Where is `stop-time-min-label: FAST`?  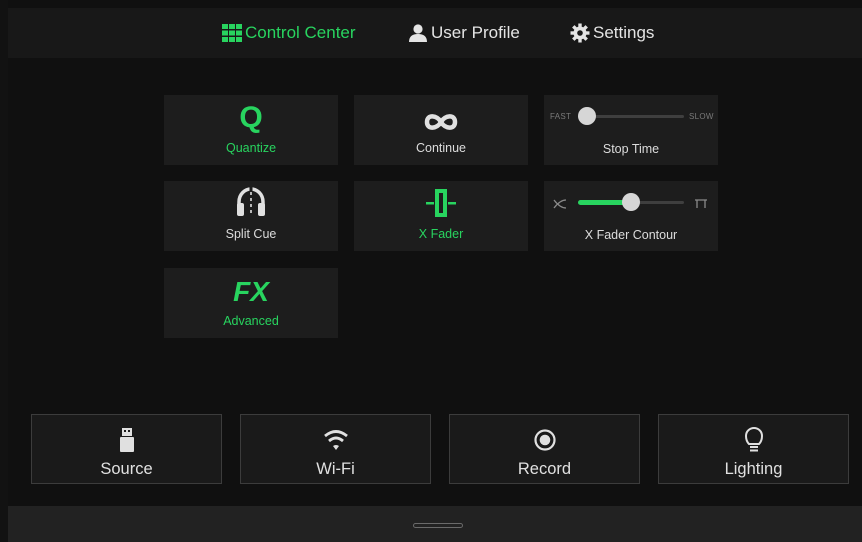
stop-time-min-label: FAST is located at coordinates (561, 116).